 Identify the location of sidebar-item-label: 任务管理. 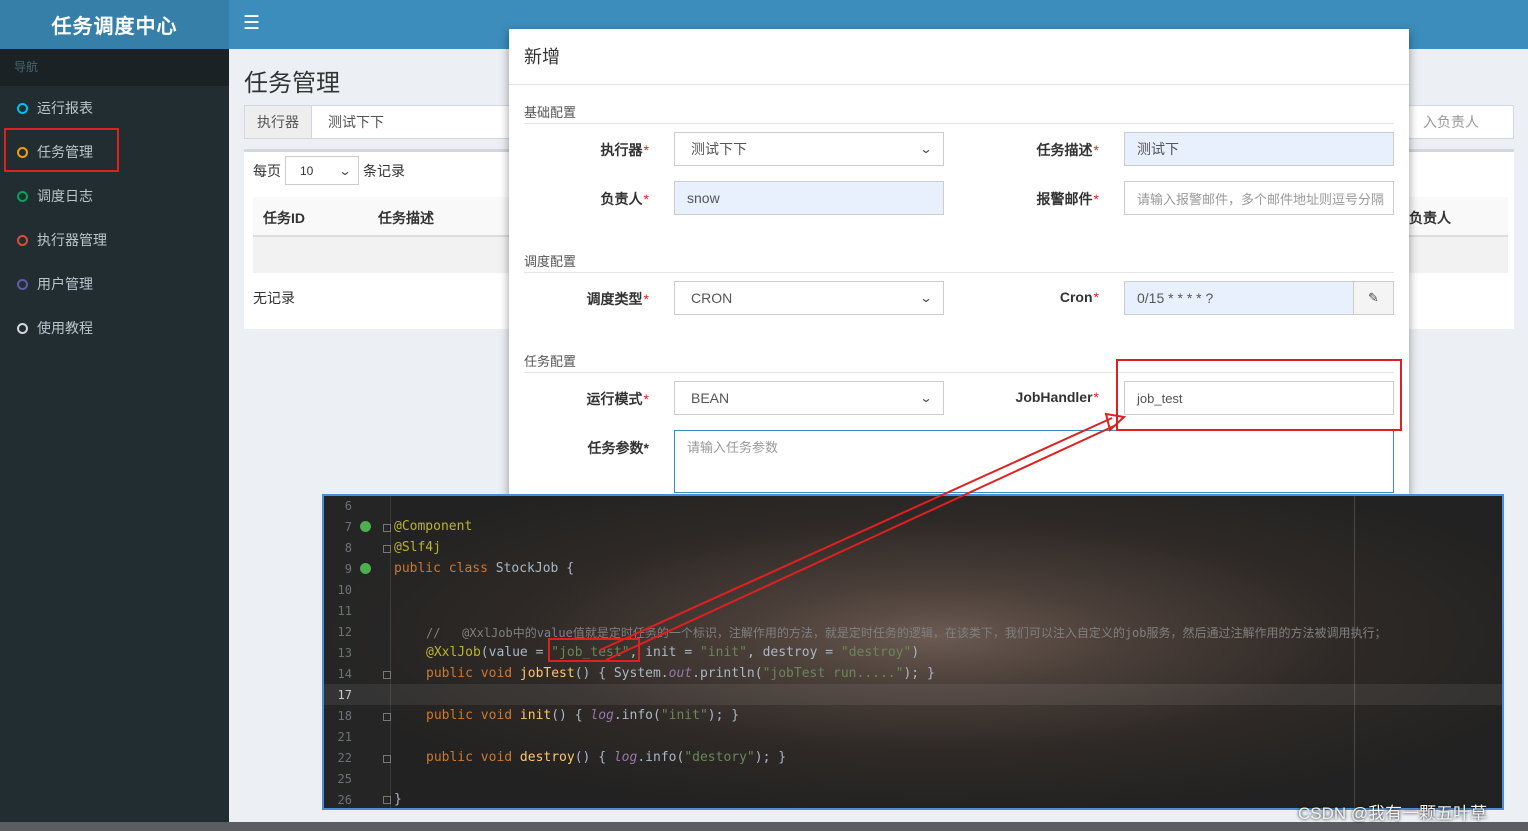
(65, 152).